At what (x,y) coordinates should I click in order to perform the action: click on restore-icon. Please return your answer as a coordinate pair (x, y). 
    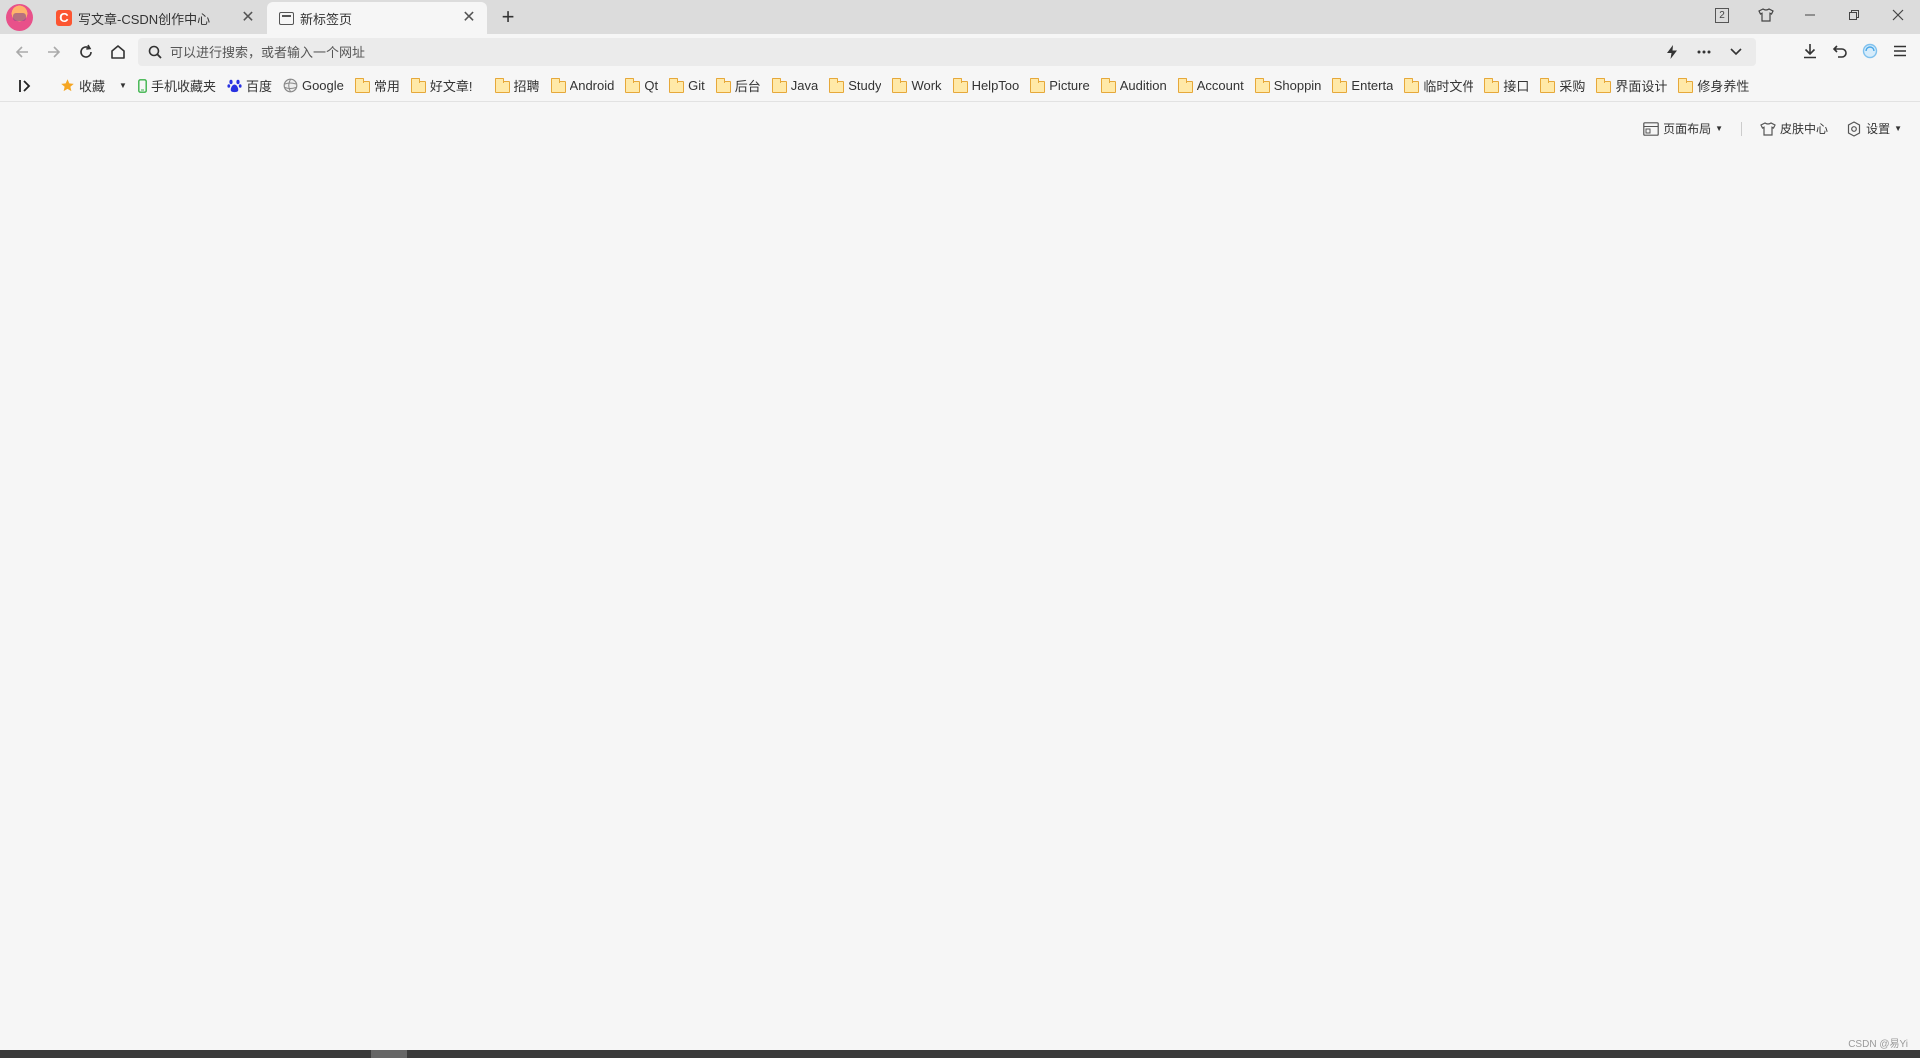
    Looking at the image, I should click on (1854, 15).